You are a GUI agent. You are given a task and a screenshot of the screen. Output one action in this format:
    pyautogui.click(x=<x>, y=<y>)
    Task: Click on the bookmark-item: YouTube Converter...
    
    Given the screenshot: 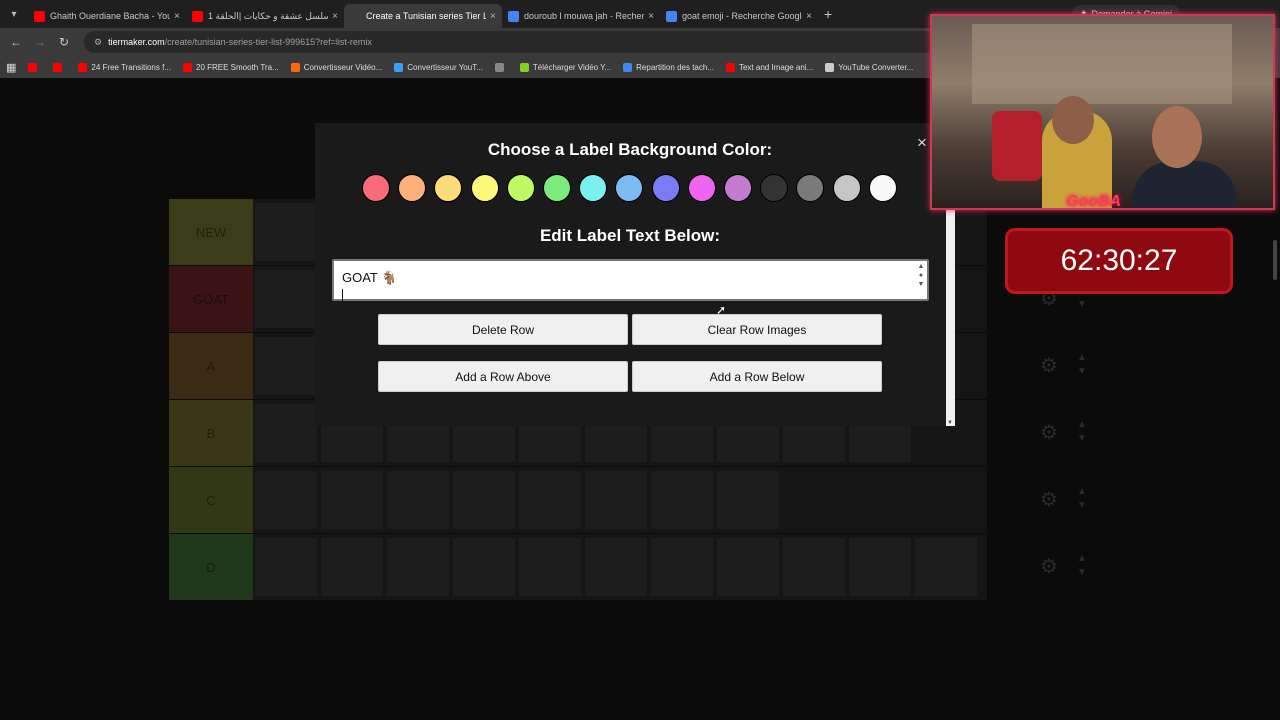 What is the action you would take?
    pyautogui.click(x=869, y=67)
    